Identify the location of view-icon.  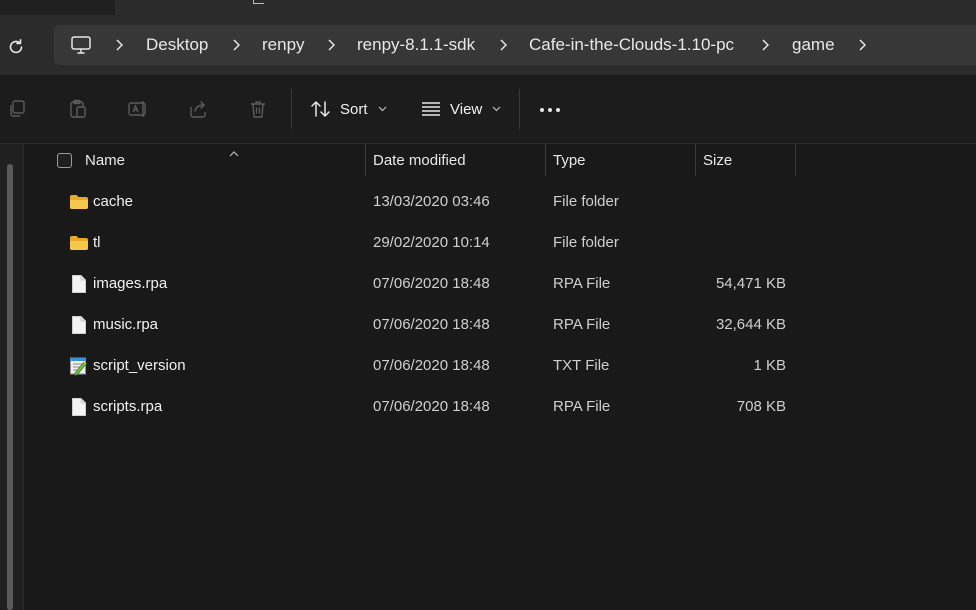
(431, 109).